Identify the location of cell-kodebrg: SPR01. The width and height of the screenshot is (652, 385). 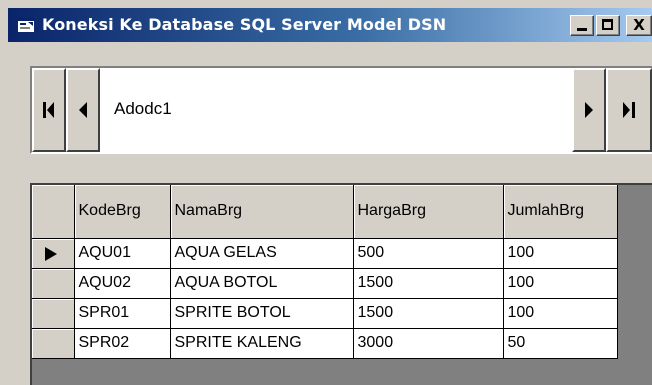
(122, 313).